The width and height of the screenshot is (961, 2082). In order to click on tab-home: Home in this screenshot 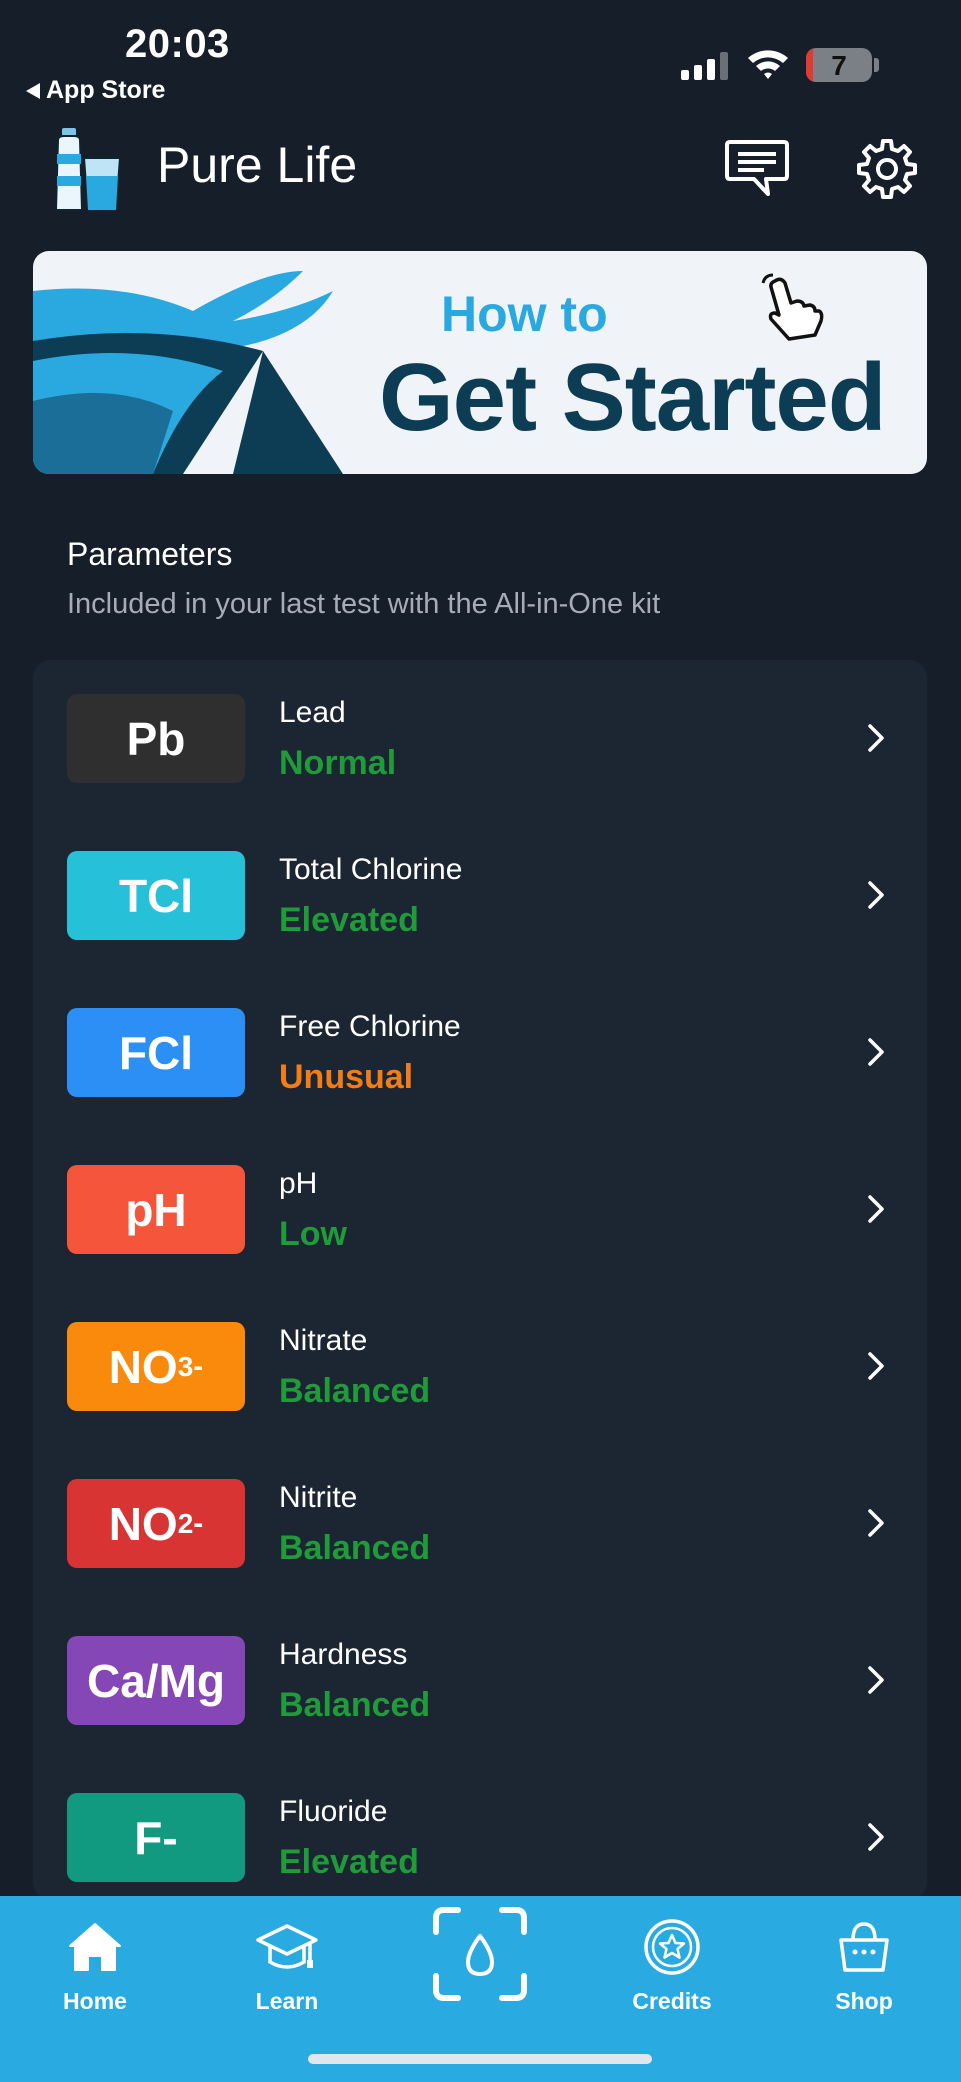, I will do `click(95, 1965)`.